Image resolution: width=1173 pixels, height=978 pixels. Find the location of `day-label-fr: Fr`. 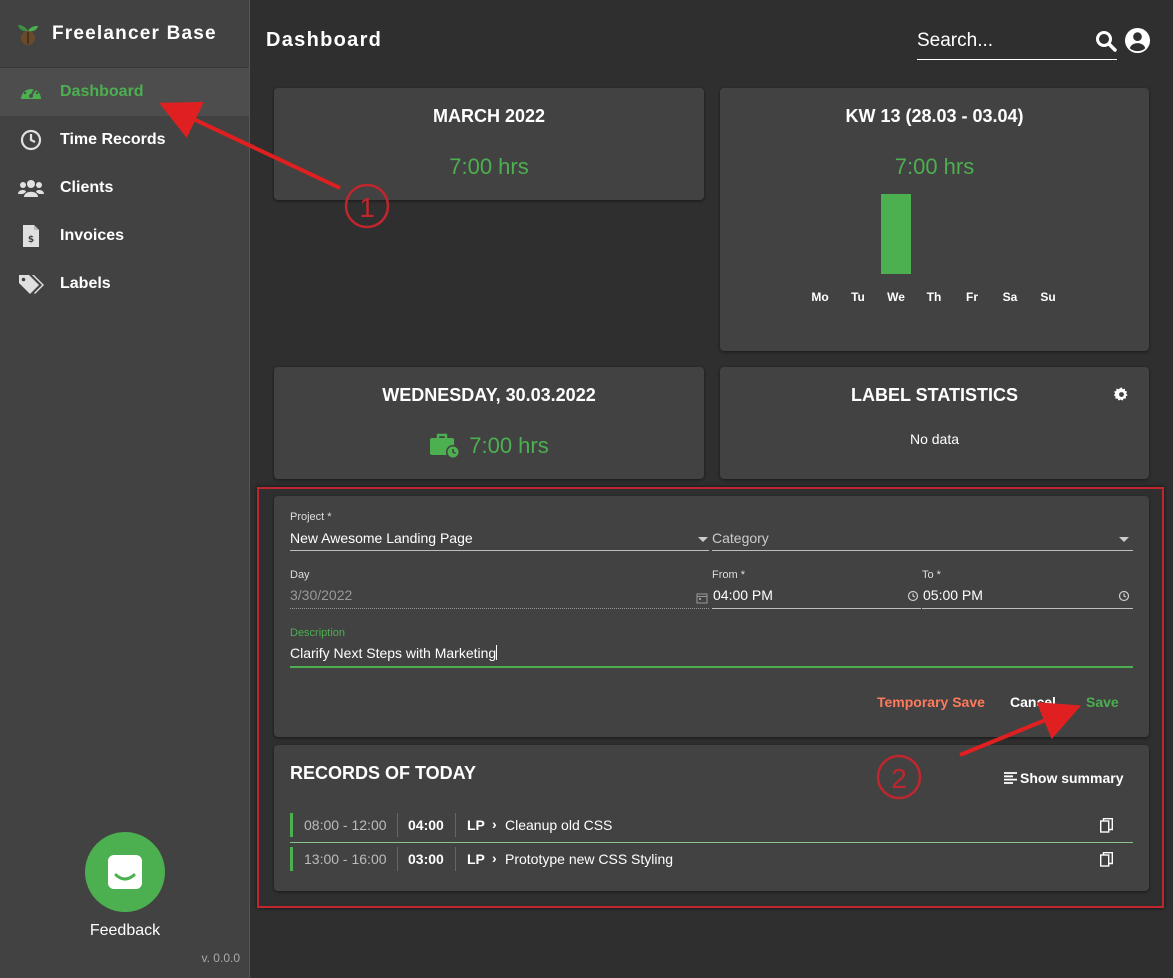

day-label-fr: Fr is located at coordinates (972, 297).